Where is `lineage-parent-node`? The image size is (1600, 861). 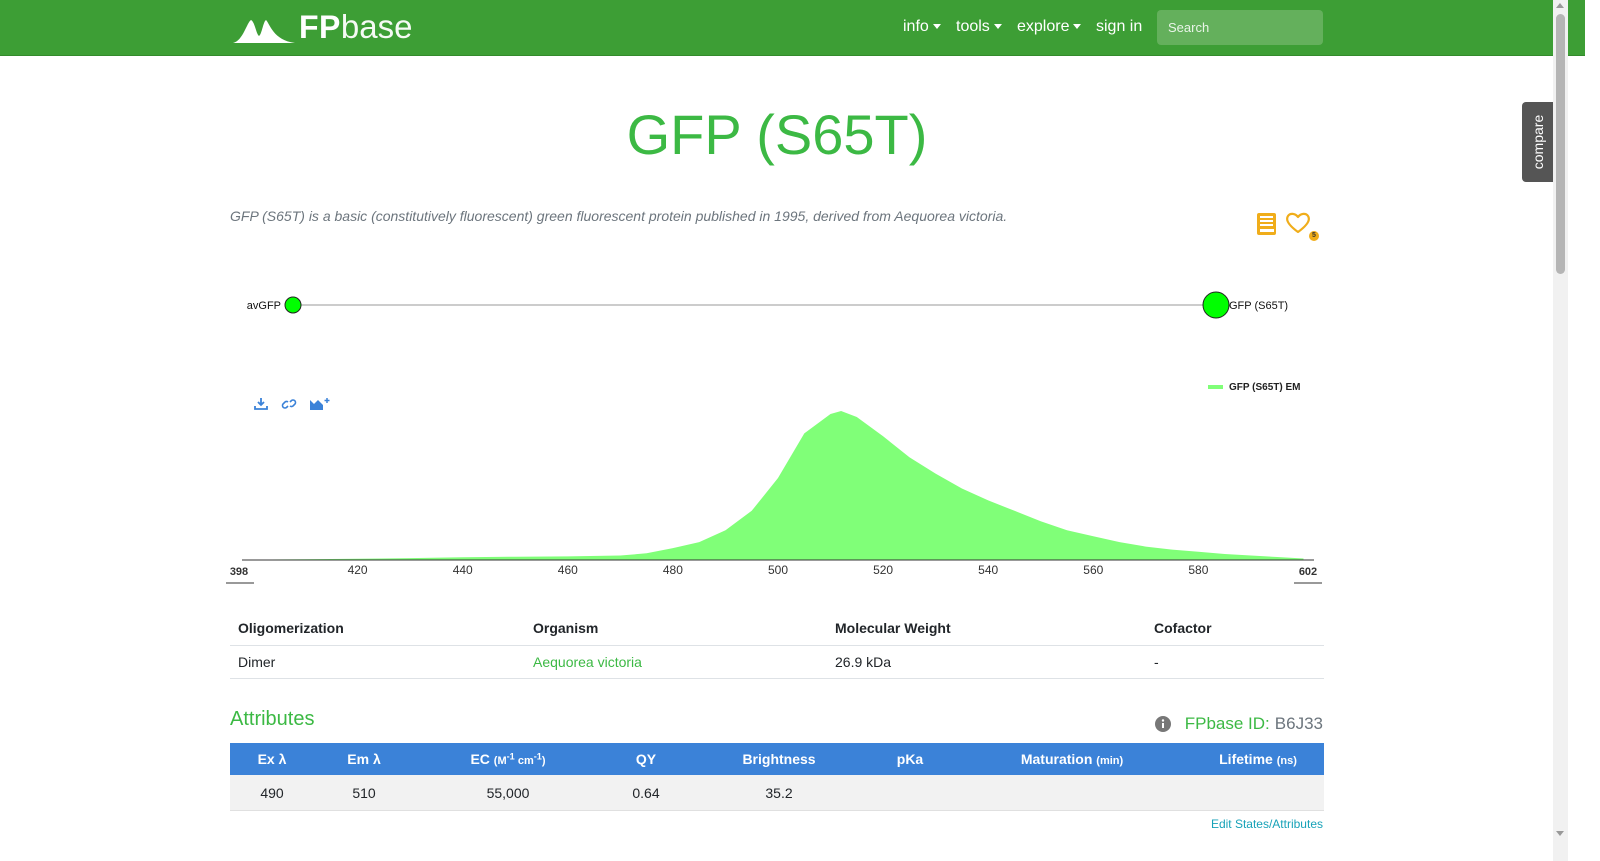
lineage-parent-node is located at coordinates (293, 305).